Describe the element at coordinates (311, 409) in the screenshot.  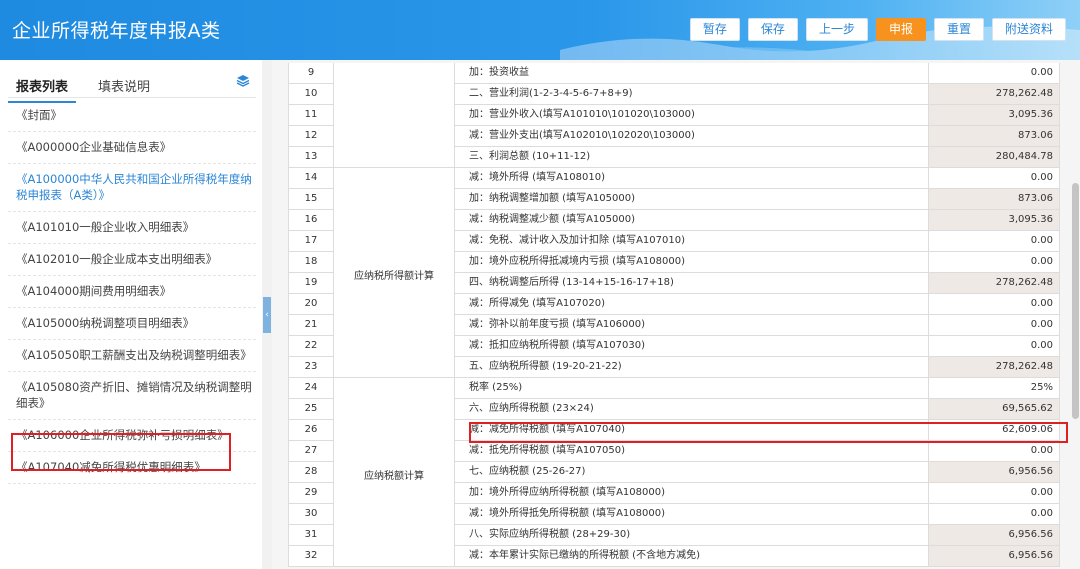
I see `row-number: 25` at that location.